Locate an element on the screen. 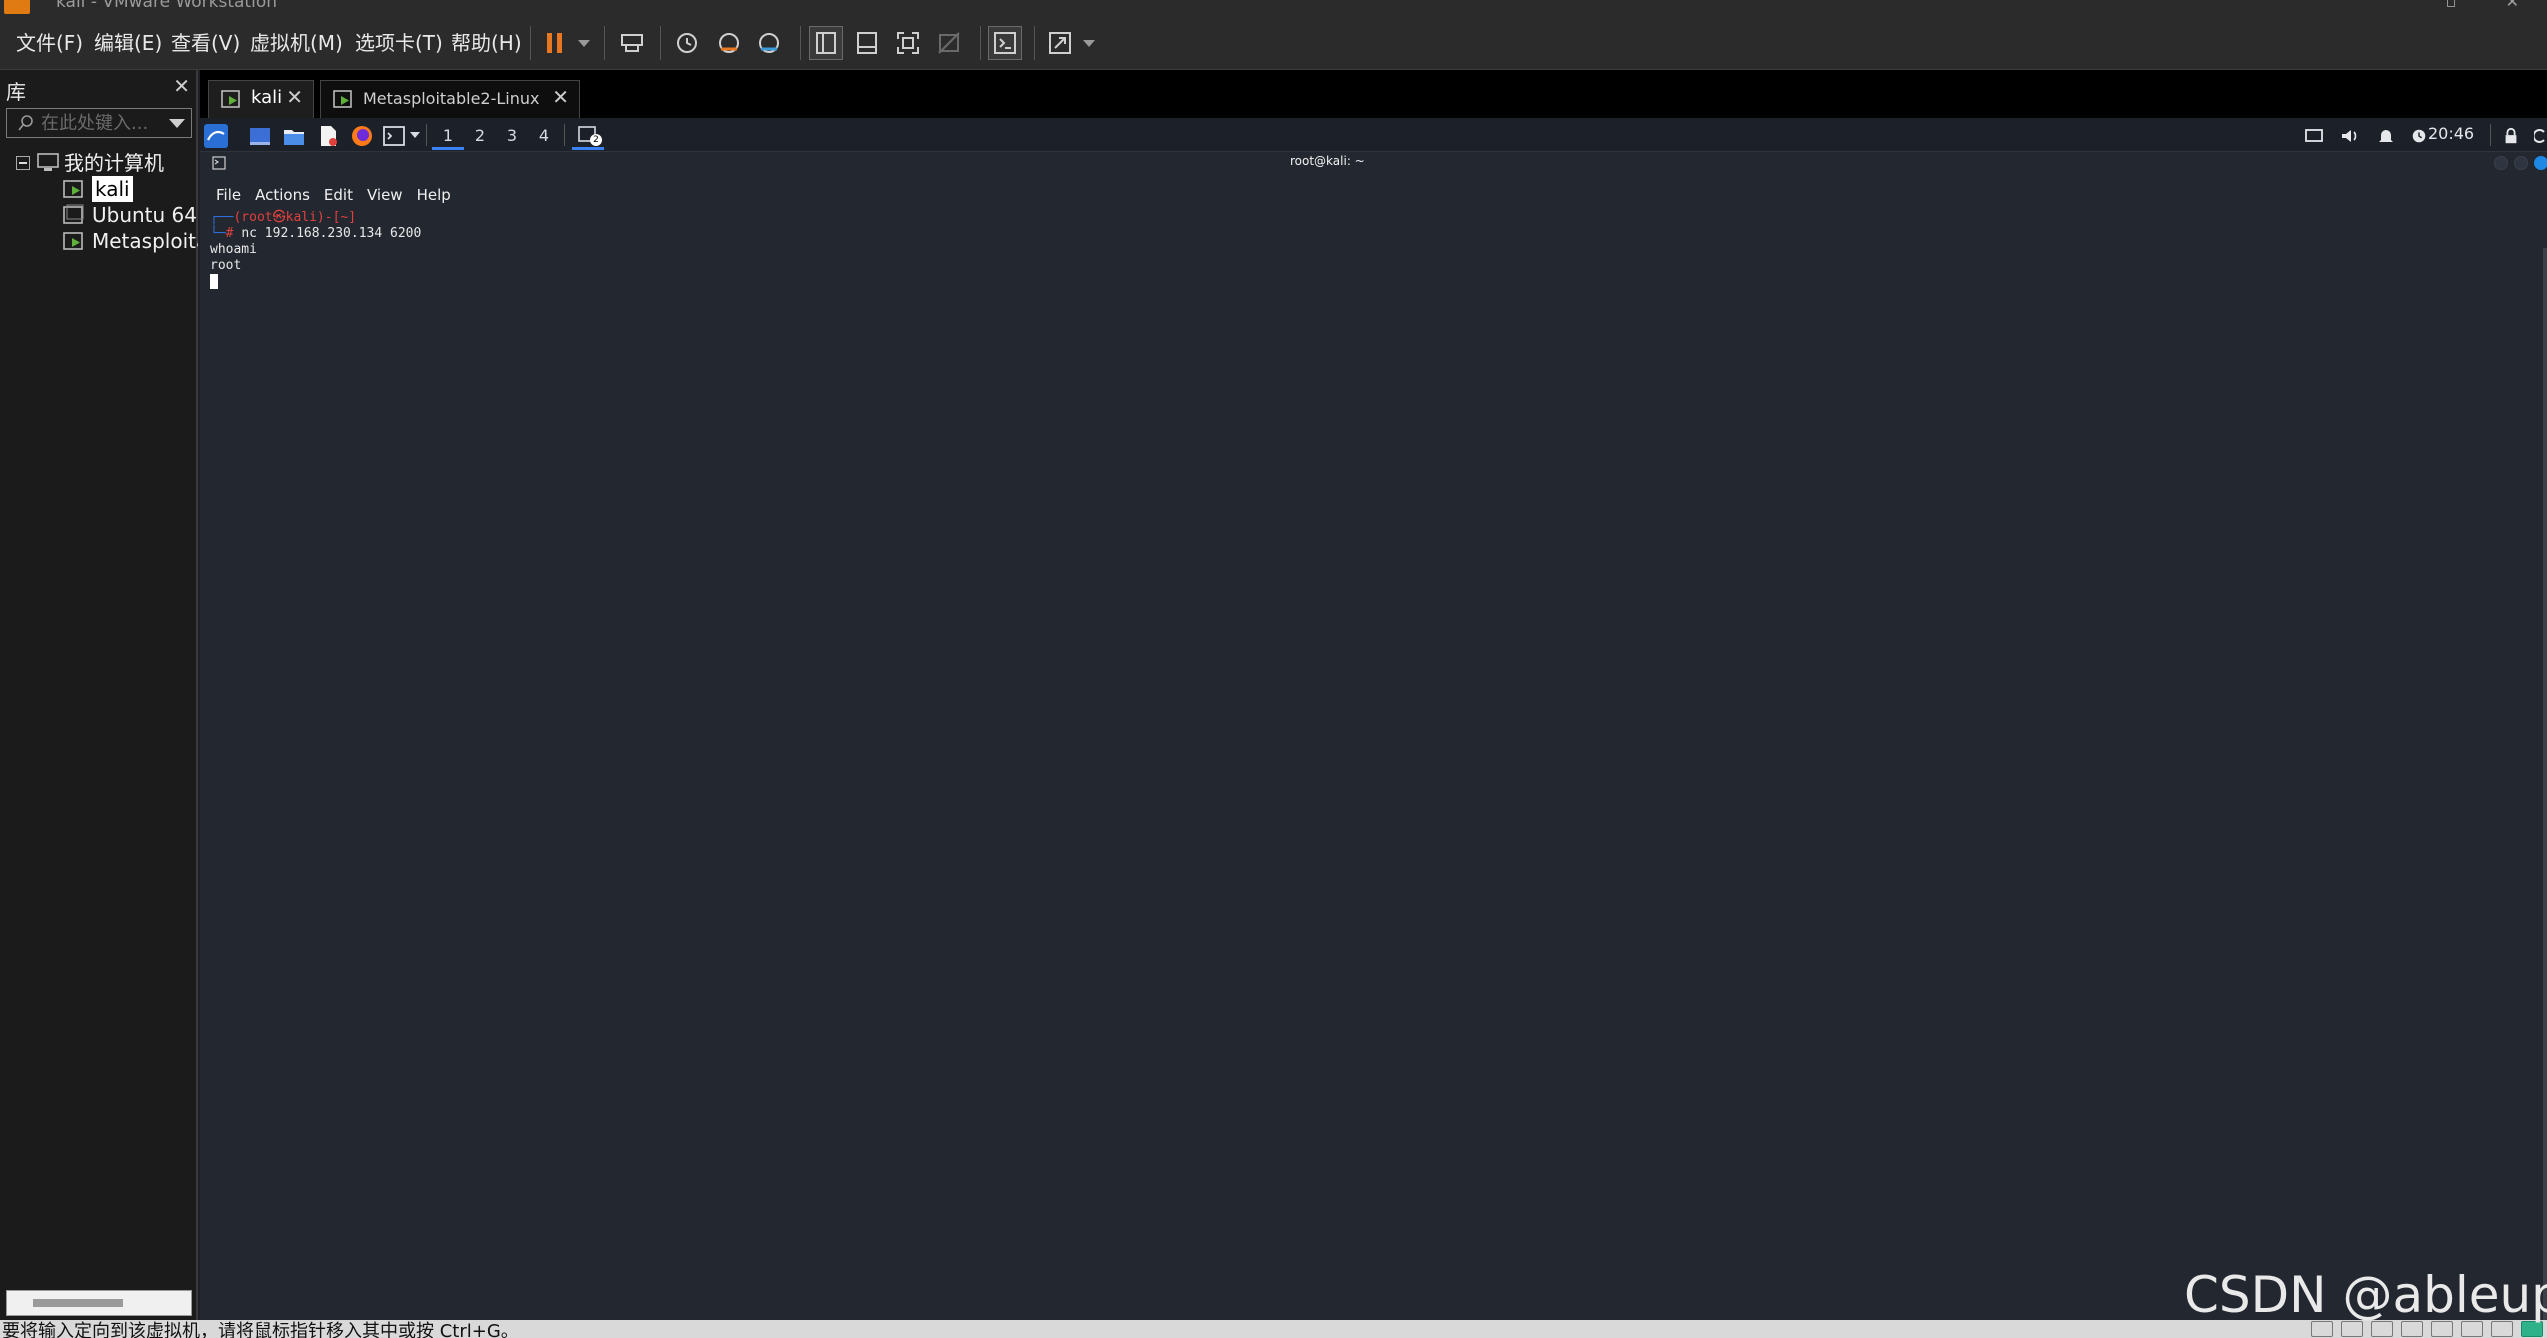  power-icon is located at coordinates (2540, 136).